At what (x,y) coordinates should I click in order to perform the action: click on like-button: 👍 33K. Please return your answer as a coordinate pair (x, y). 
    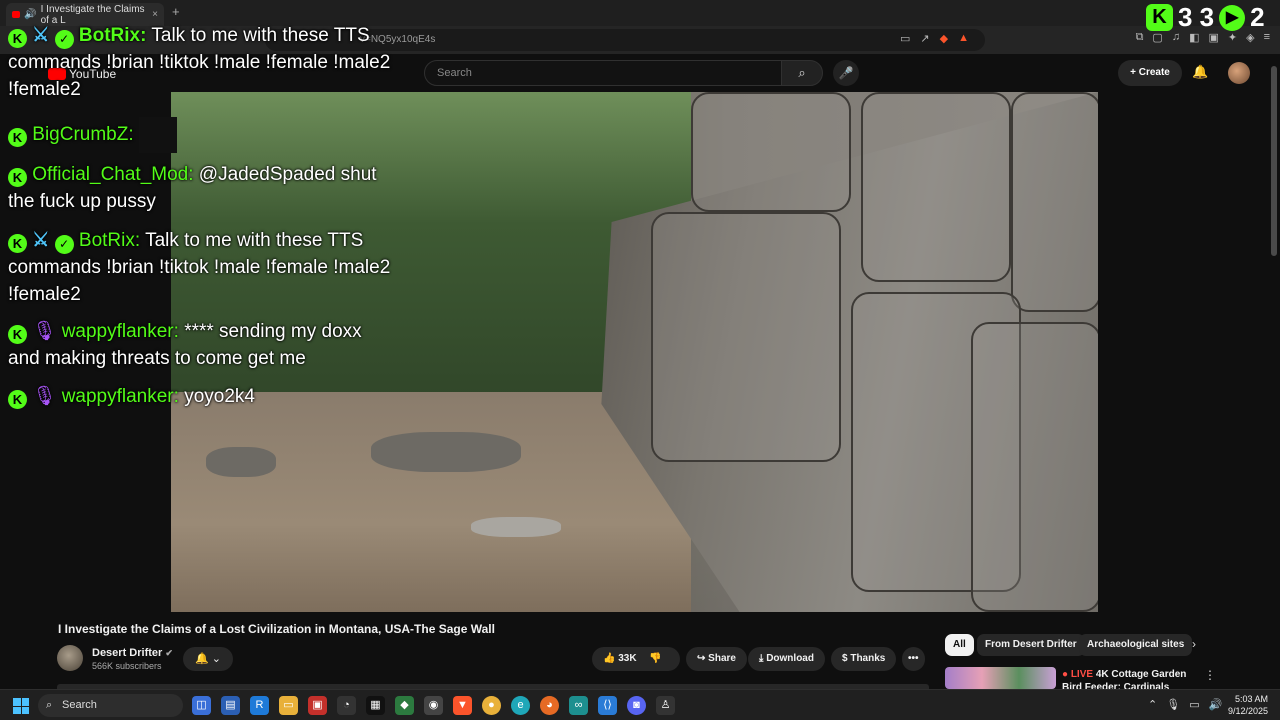
    Looking at the image, I should click on (620, 658).